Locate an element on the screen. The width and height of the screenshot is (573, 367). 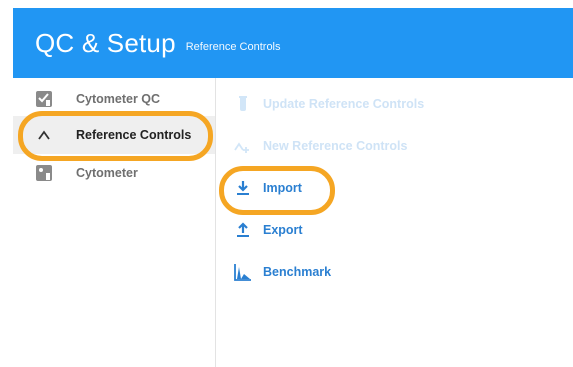
action-label: Benchmark is located at coordinates (297, 272).